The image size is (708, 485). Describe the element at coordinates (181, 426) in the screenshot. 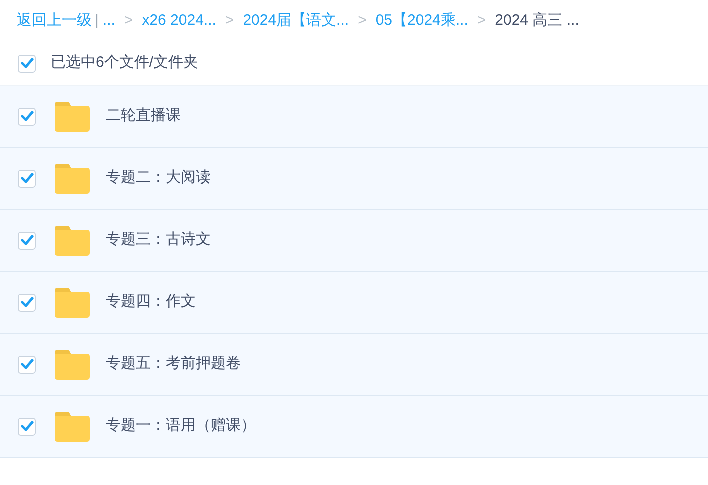

I see `folder-name: 专题一：语用（赠课）` at that location.